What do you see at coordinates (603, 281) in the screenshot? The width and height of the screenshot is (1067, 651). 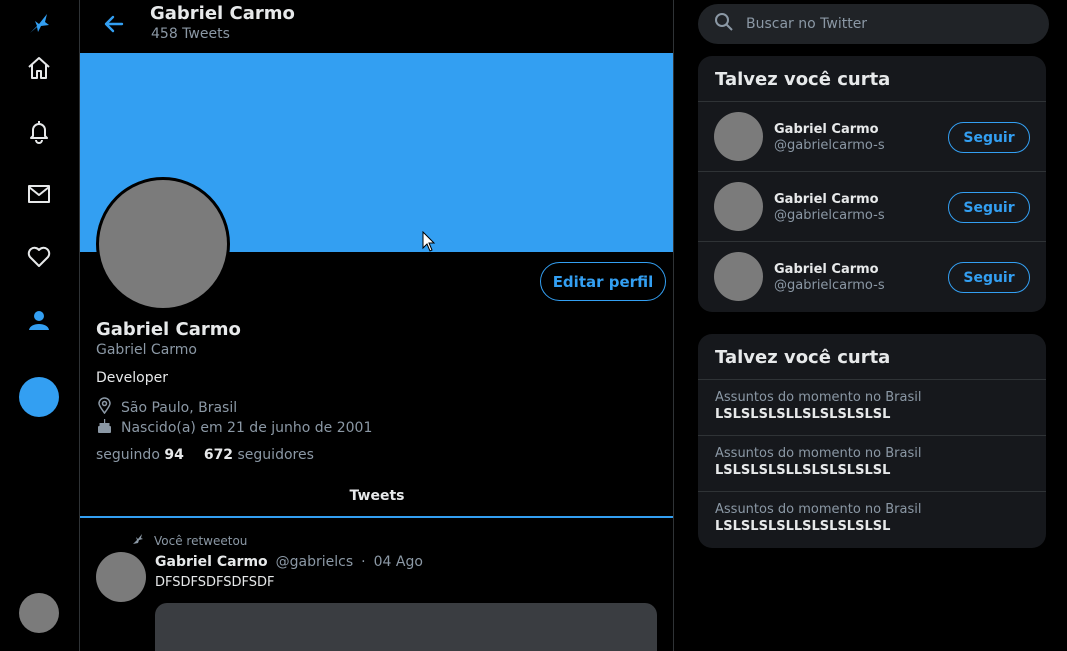 I see `edit-profile-button: Editar perfil` at bounding box center [603, 281].